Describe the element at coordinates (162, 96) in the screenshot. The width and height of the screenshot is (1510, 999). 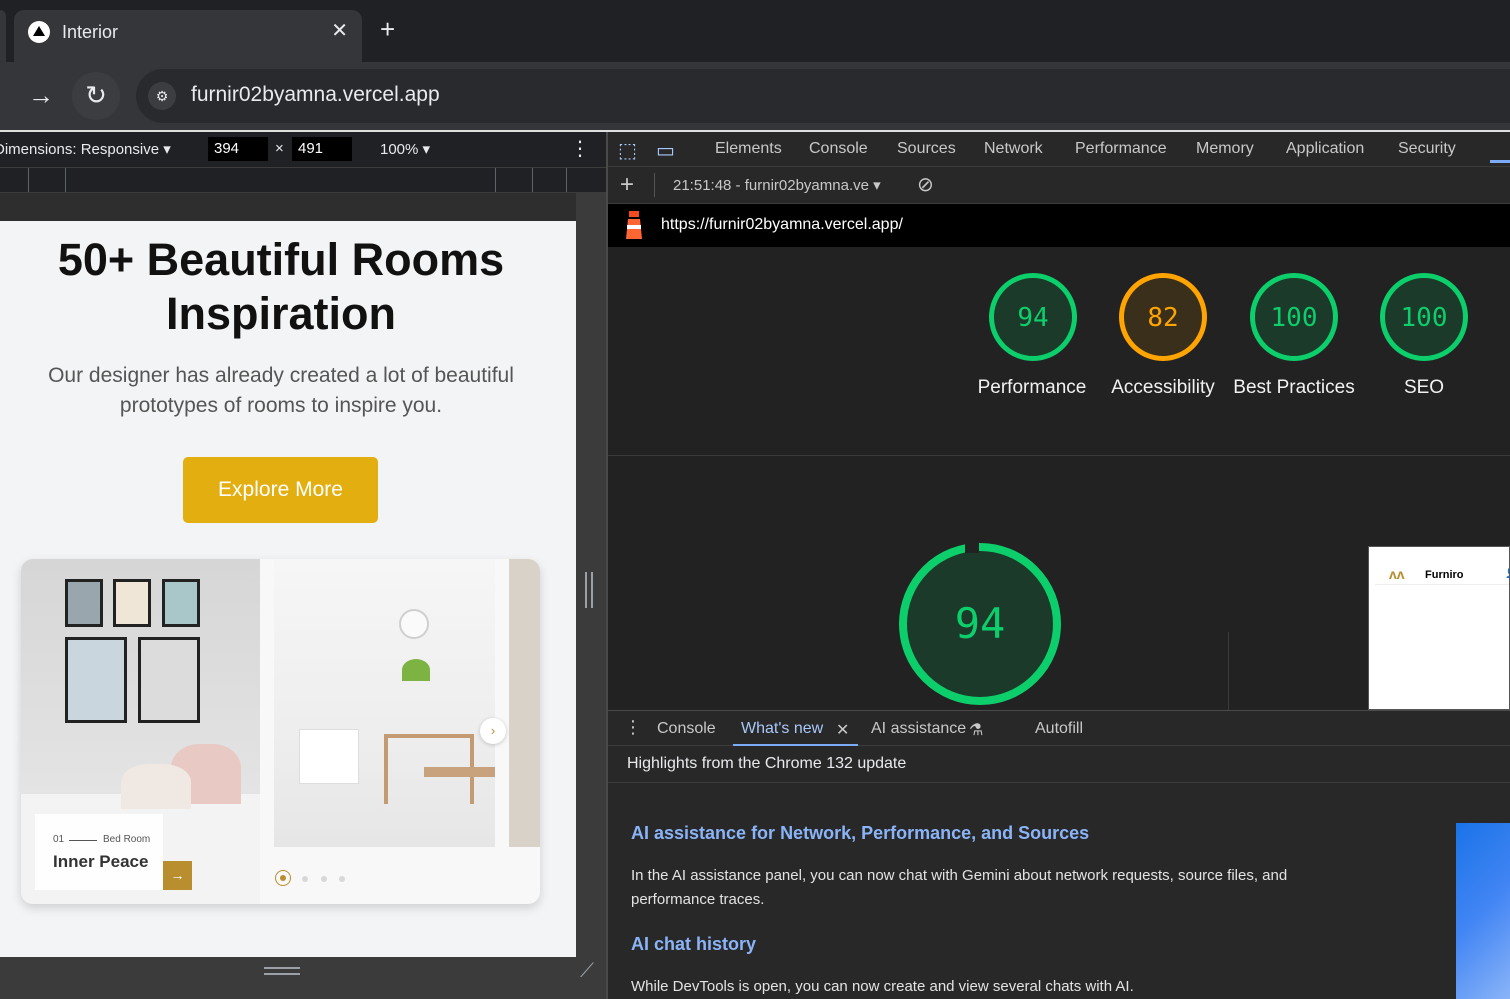
I see `site-settings-icon: ⚙` at that location.